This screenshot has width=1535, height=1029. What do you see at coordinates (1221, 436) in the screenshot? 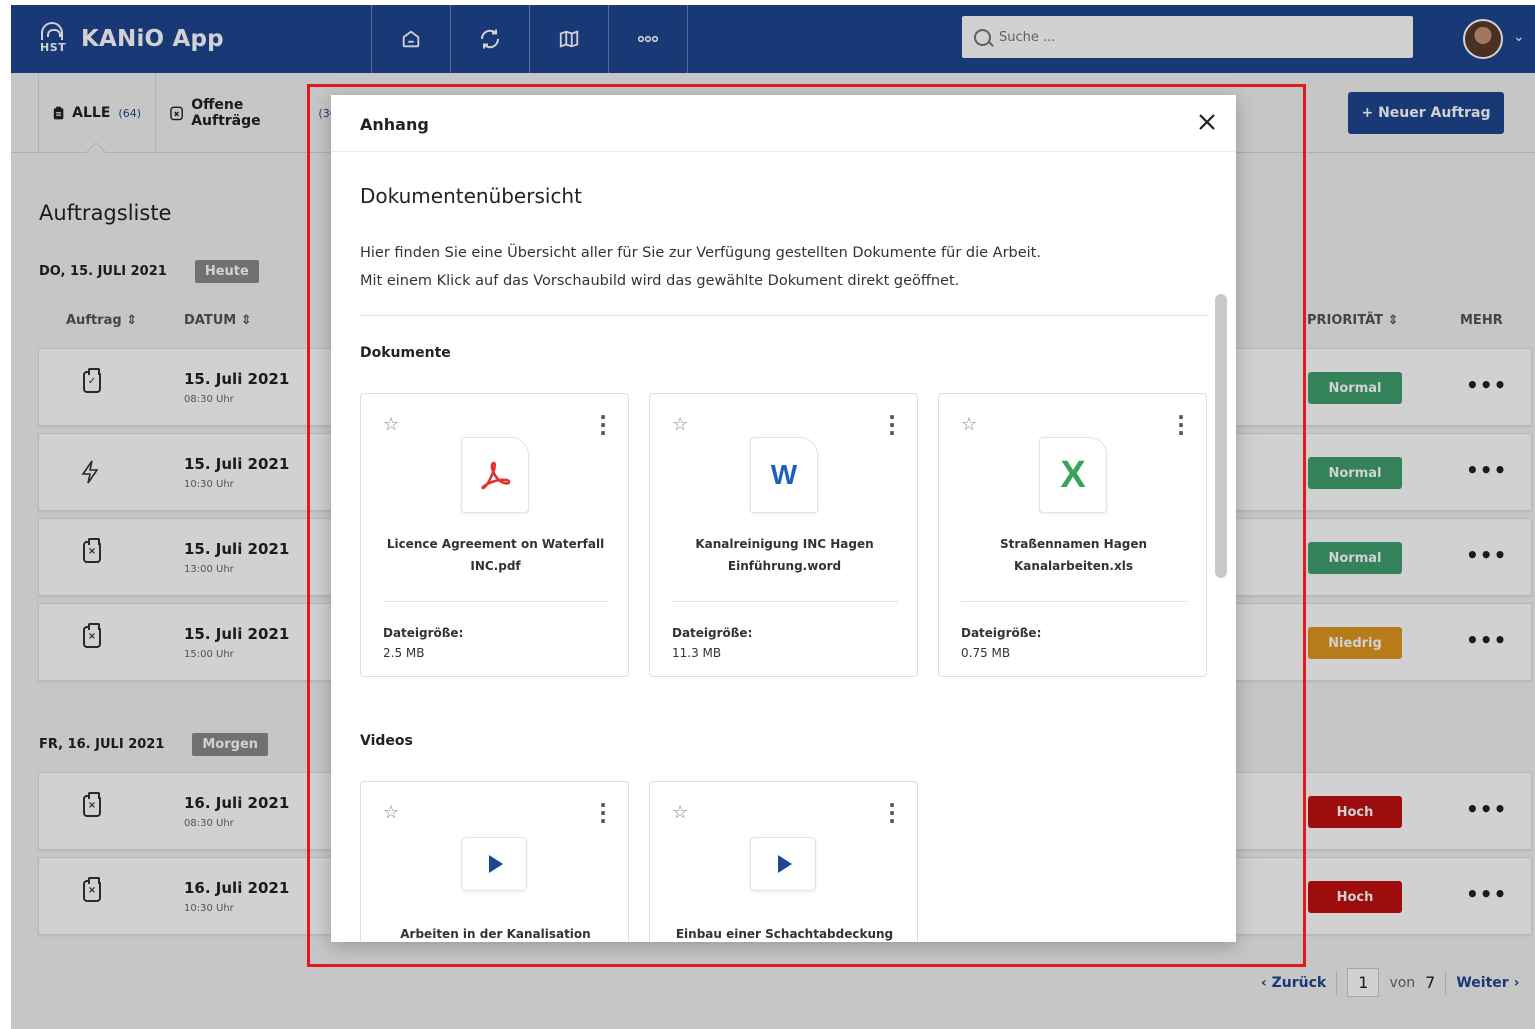
I see `modal-scrollbar` at bounding box center [1221, 436].